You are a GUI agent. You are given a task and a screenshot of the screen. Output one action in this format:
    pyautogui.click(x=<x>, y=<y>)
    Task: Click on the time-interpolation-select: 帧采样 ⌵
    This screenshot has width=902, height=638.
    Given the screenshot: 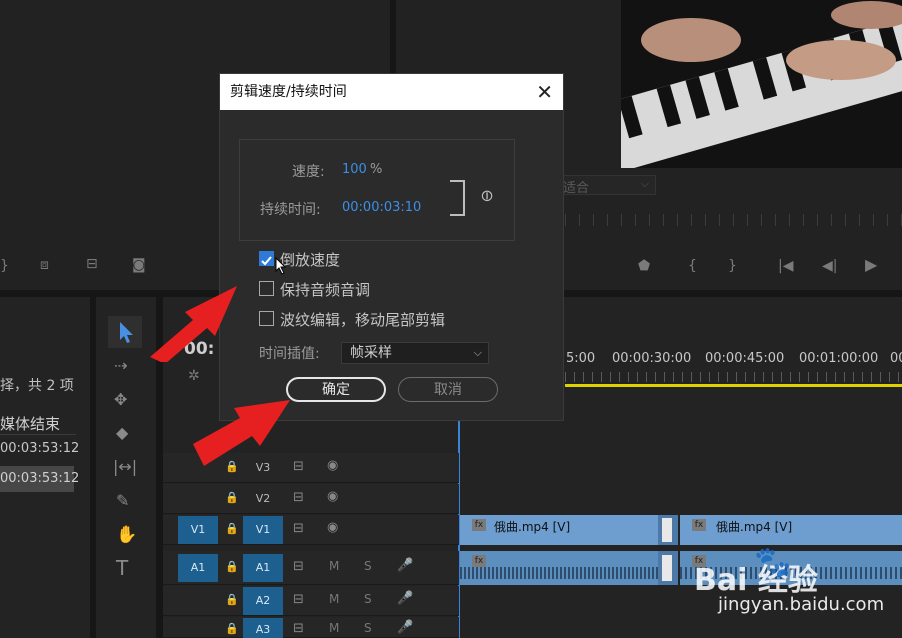 What is the action you would take?
    pyautogui.click(x=415, y=353)
    